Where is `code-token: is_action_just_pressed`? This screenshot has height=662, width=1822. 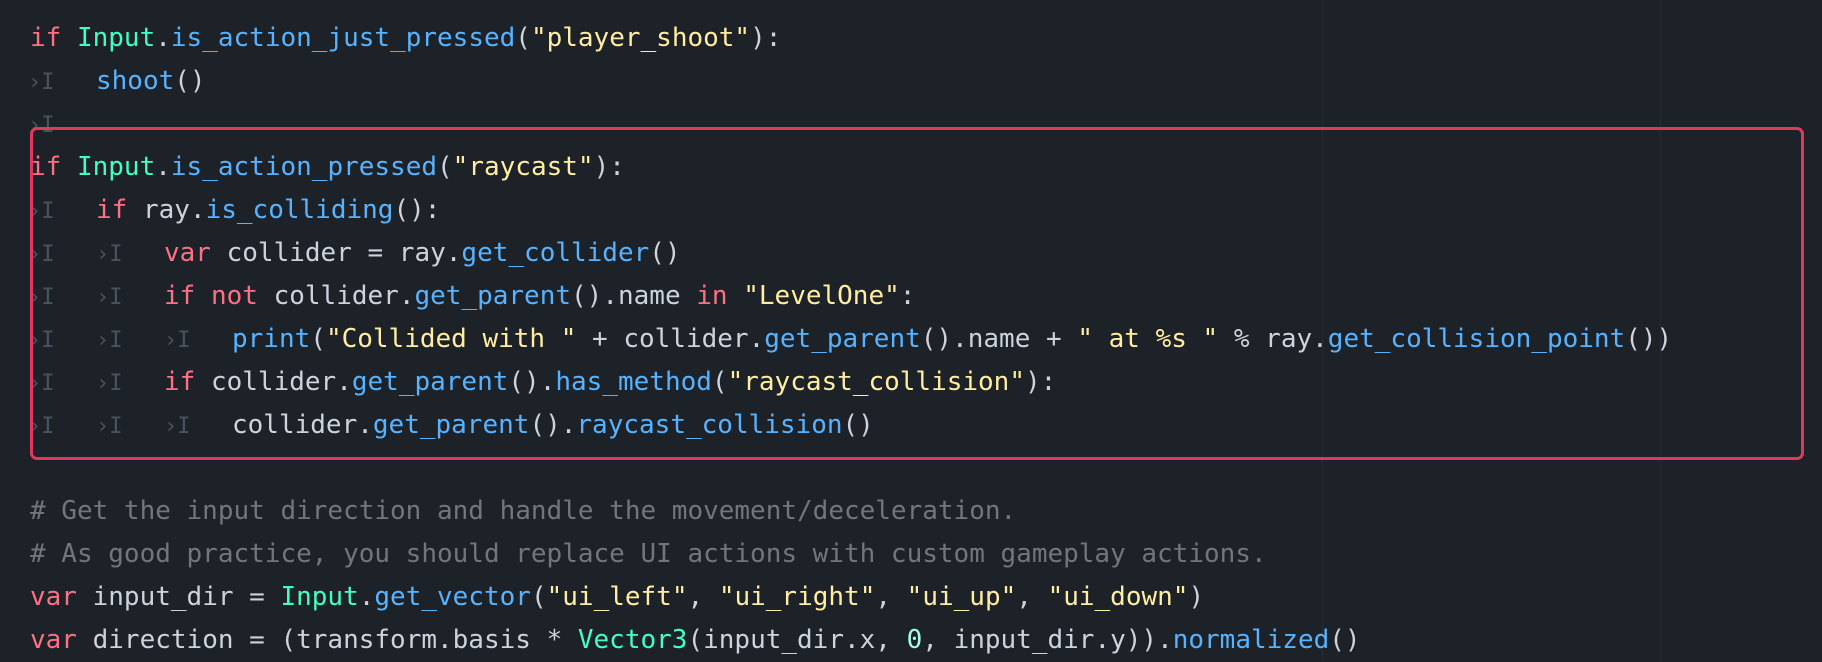 code-token: is_action_just_pressed is located at coordinates (343, 38).